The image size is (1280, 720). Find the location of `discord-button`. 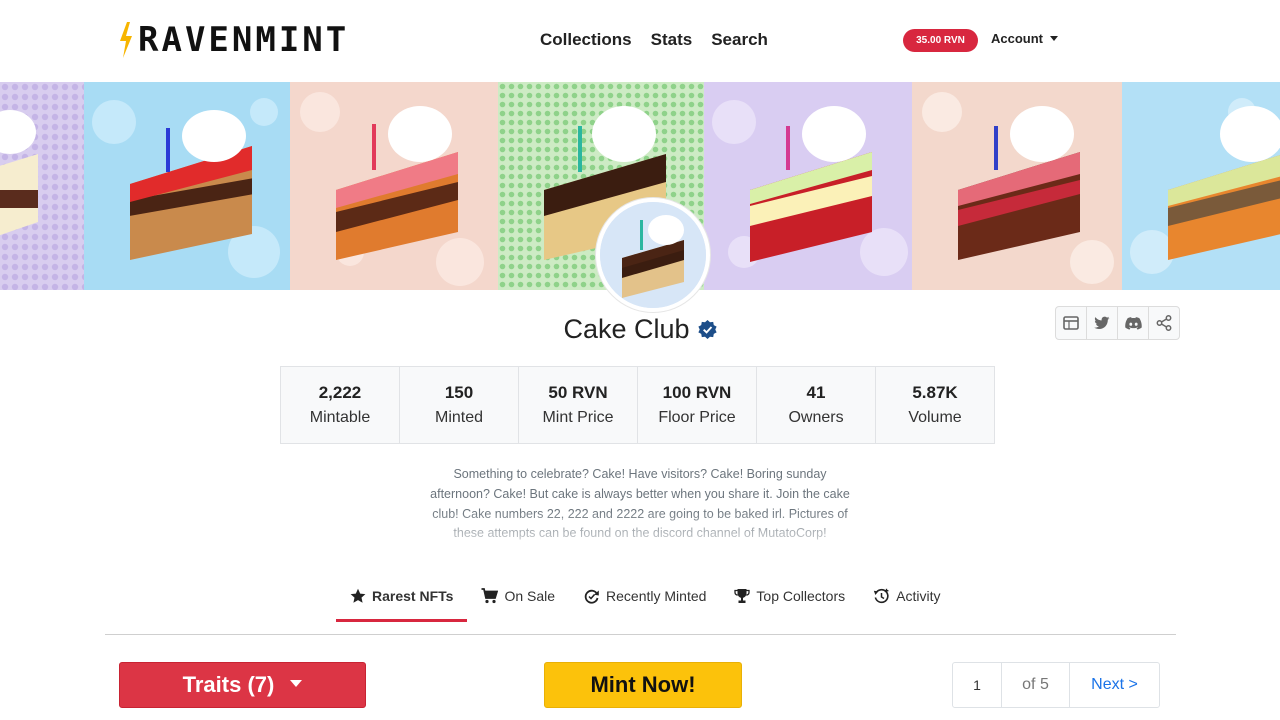

discord-button is located at coordinates (1133, 323).